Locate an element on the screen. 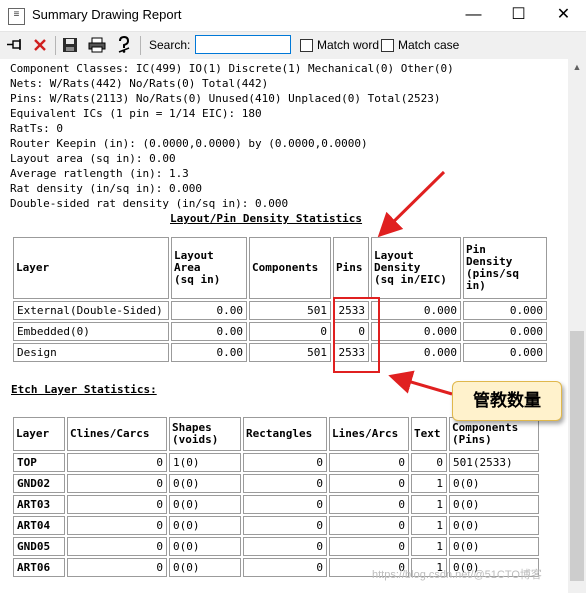  match-case-checkbox: Match case is located at coordinates (420, 45).